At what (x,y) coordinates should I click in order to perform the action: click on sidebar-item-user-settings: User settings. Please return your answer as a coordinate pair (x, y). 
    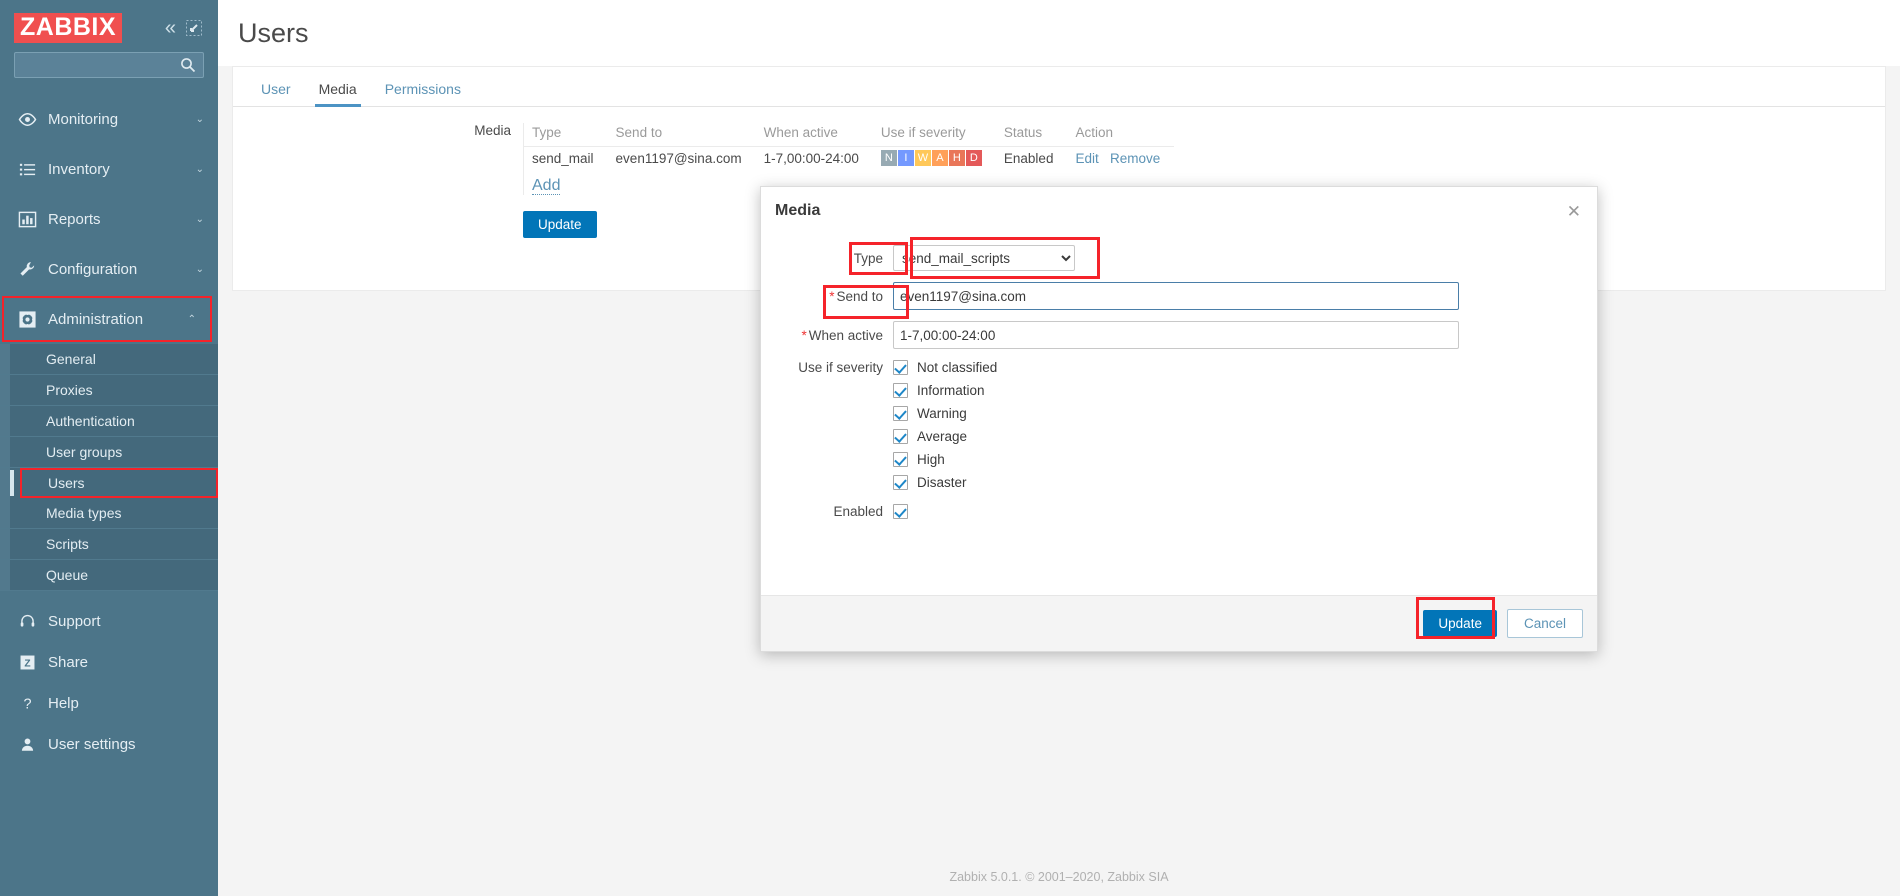
    Looking at the image, I should click on (109, 744).